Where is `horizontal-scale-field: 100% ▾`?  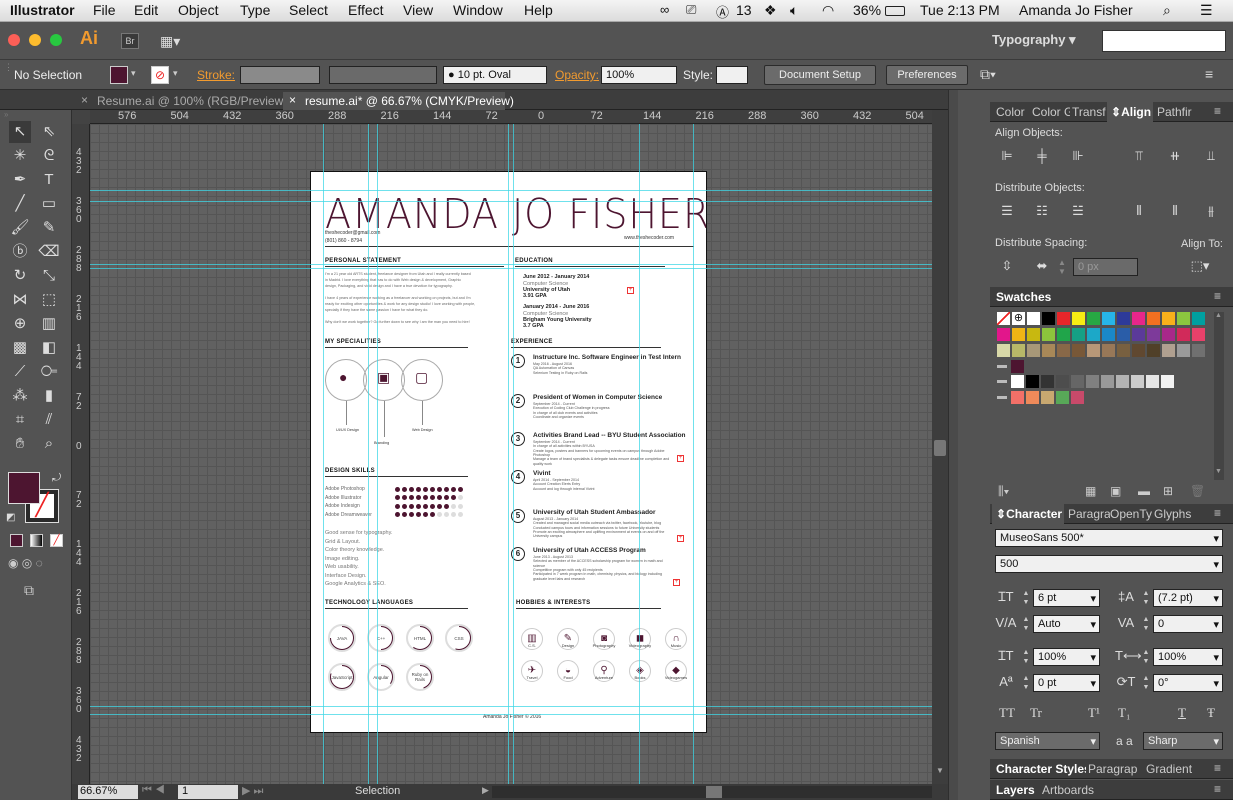 horizontal-scale-field: 100% ▾ is located at coordinates (1188, 657).